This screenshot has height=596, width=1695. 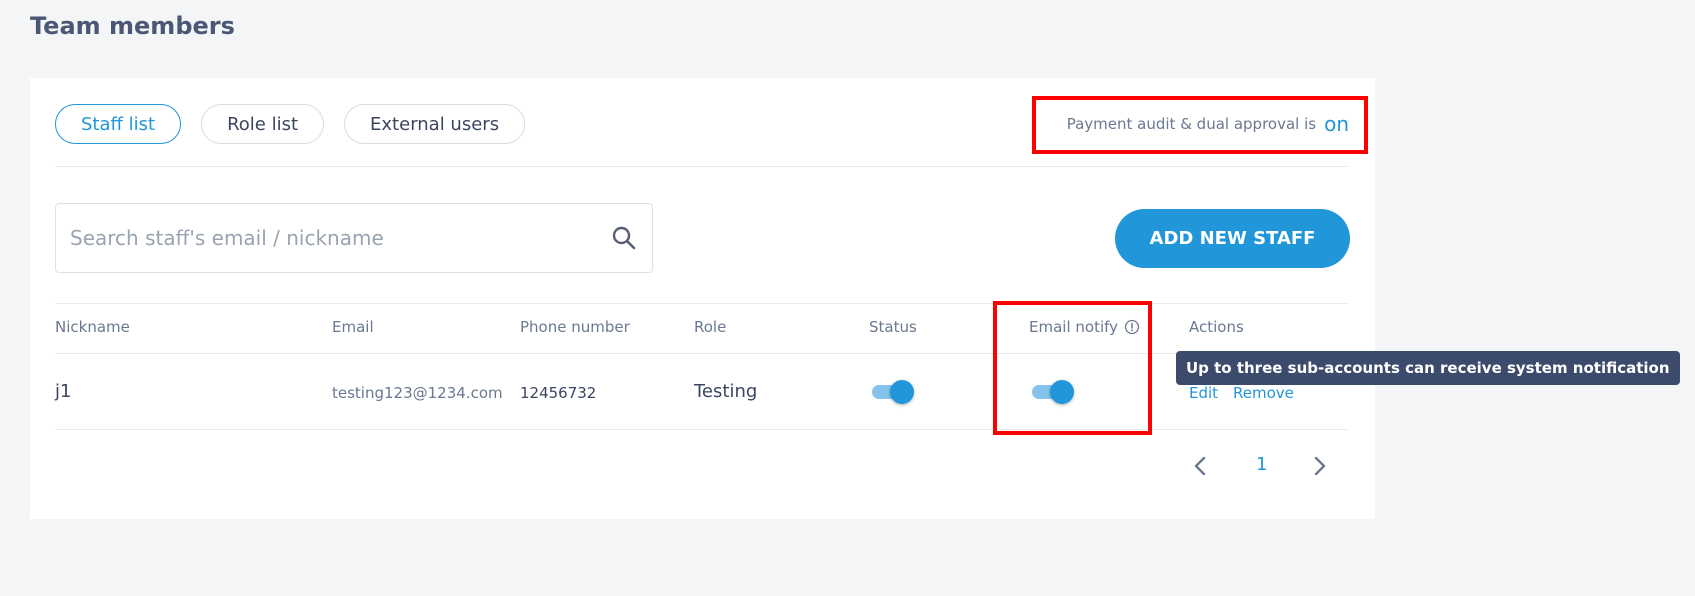 What do you see at coordinates (1132, 327) in the screenshot?
I see `info-icon` at bounding box center [1132, 327].